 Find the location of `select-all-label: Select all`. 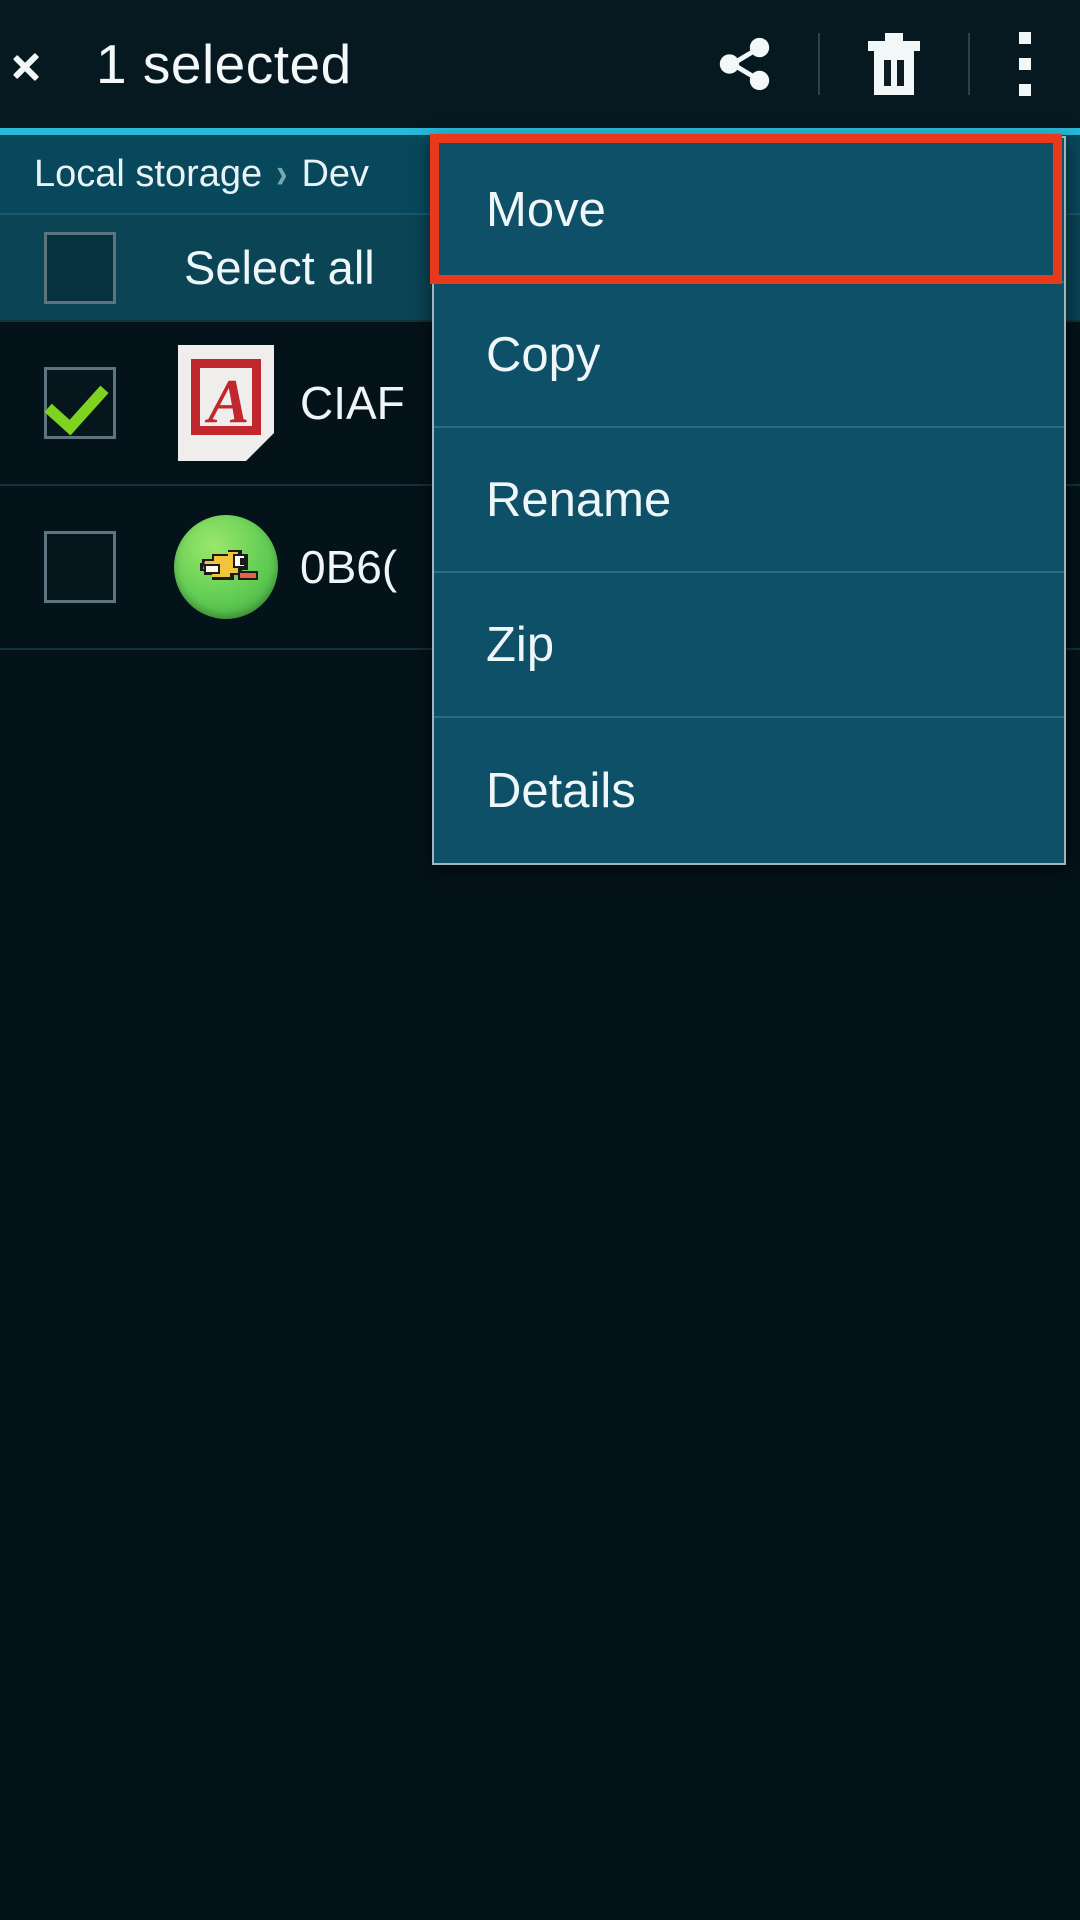

select-all-label: Select all is located at coordinates (279, 267).